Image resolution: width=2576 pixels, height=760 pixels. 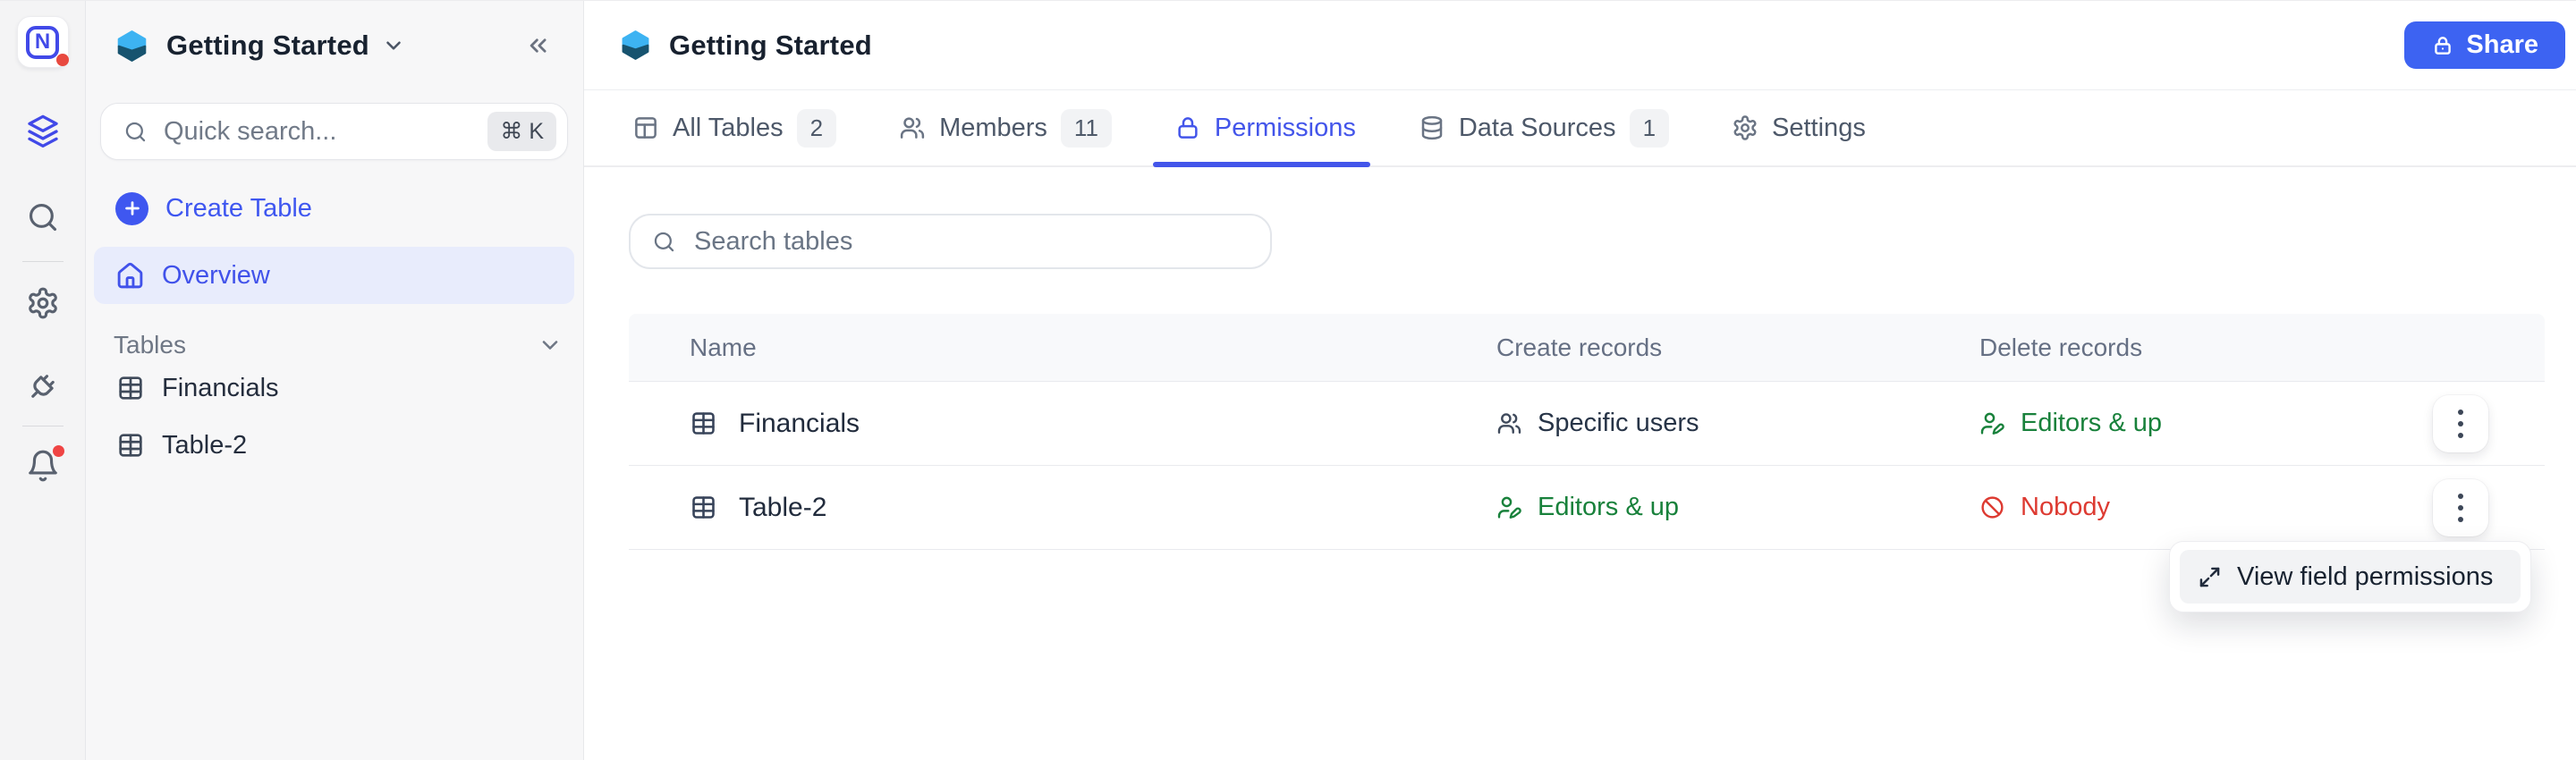 What do you see at coordinates (2209, 577) in the screenshot?
I see `expand-icon` at bounding box center [2209, 577].